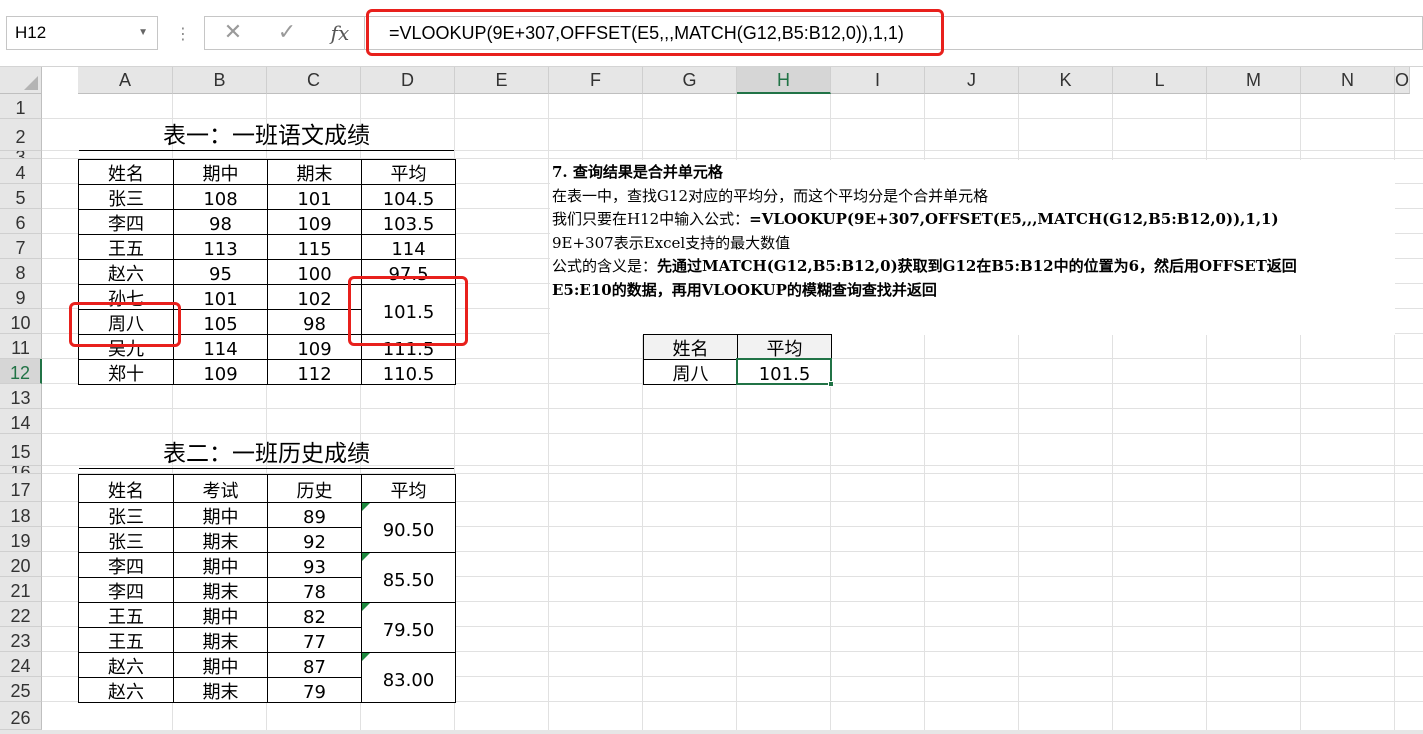  Describe the element at coordinates (784, 80) in the screenshot. I see `column-header-h: H` at that location.